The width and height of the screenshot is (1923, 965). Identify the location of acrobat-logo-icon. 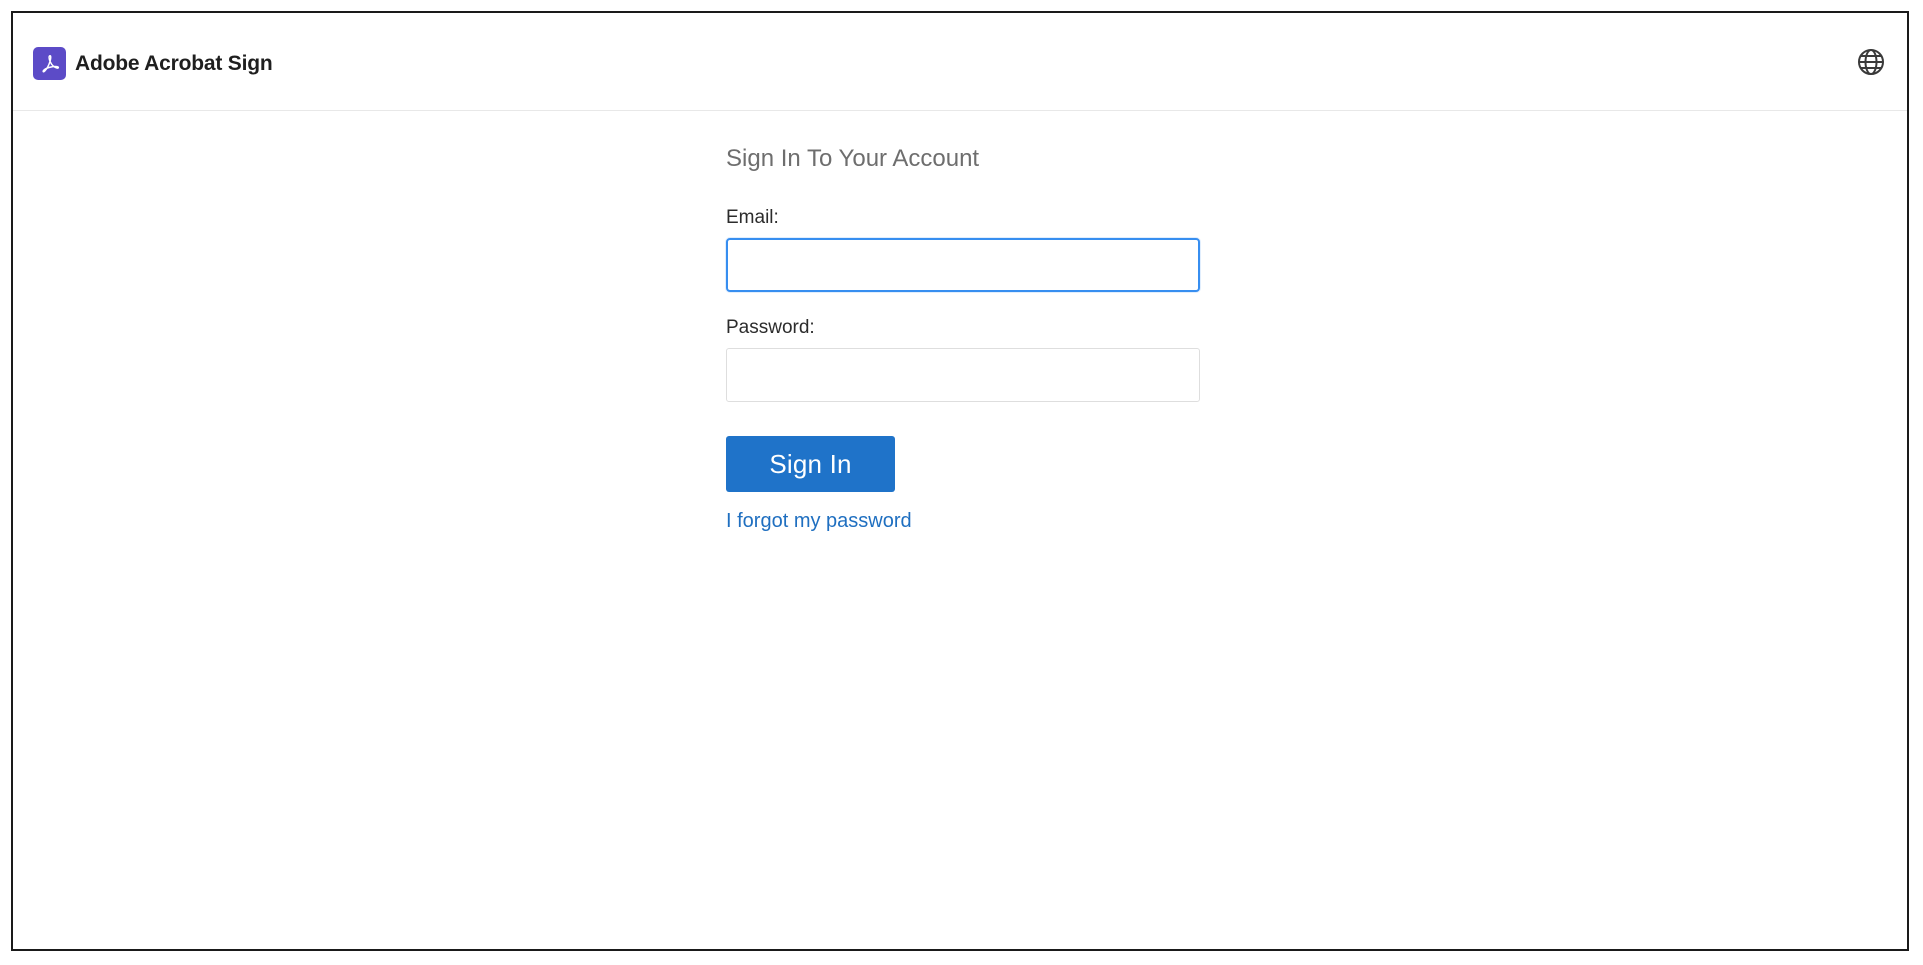
(49, 63).